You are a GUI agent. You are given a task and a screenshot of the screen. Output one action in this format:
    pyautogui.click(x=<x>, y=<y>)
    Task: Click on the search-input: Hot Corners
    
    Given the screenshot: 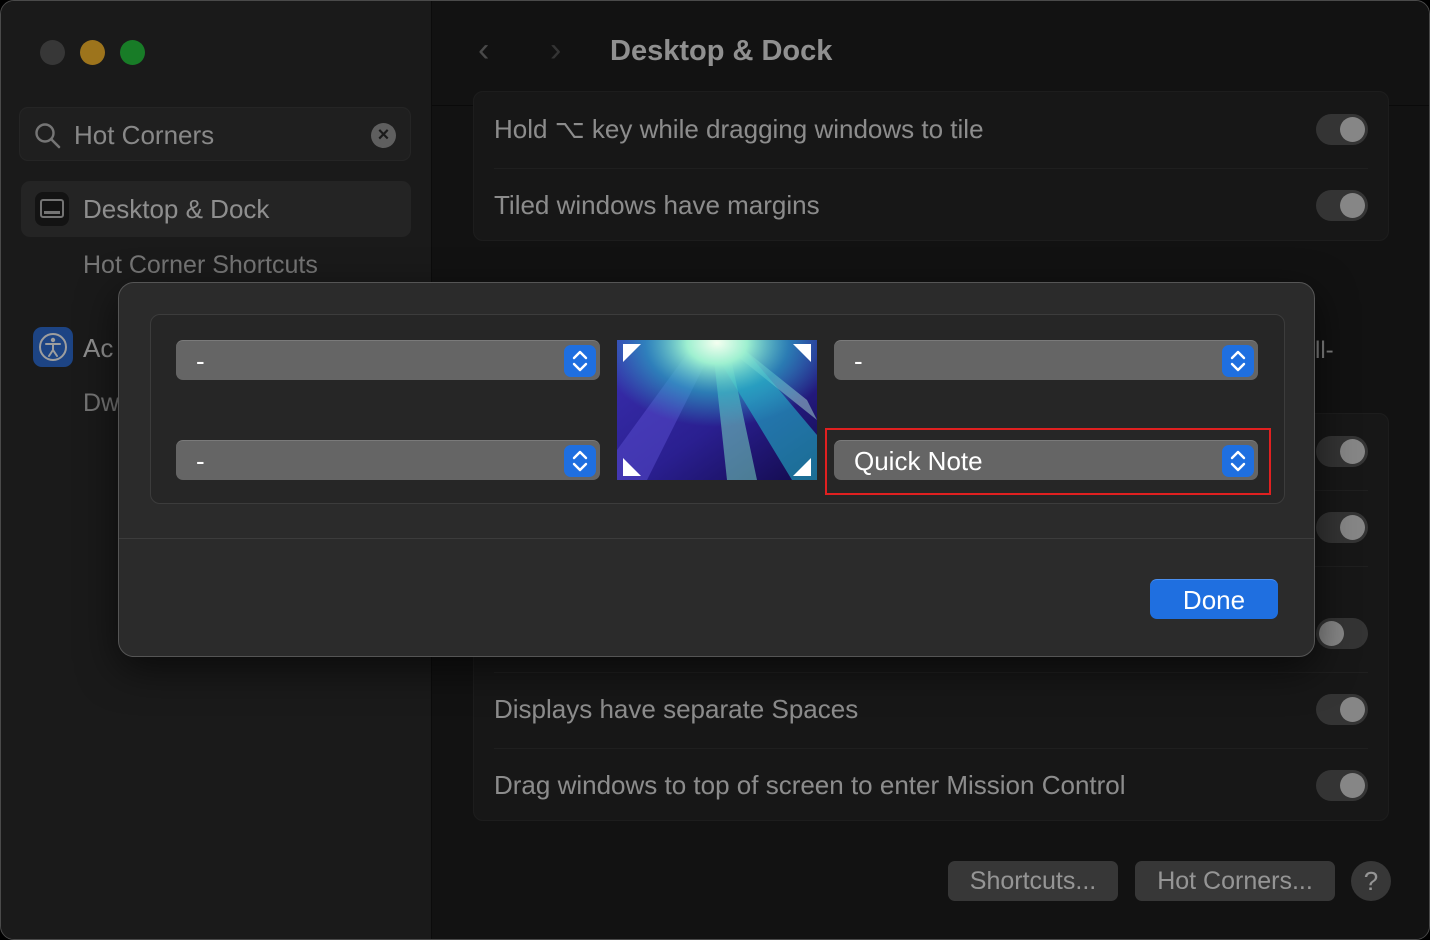 What is the action you would take?
    pyautogui.click(x=144, y=135)
    